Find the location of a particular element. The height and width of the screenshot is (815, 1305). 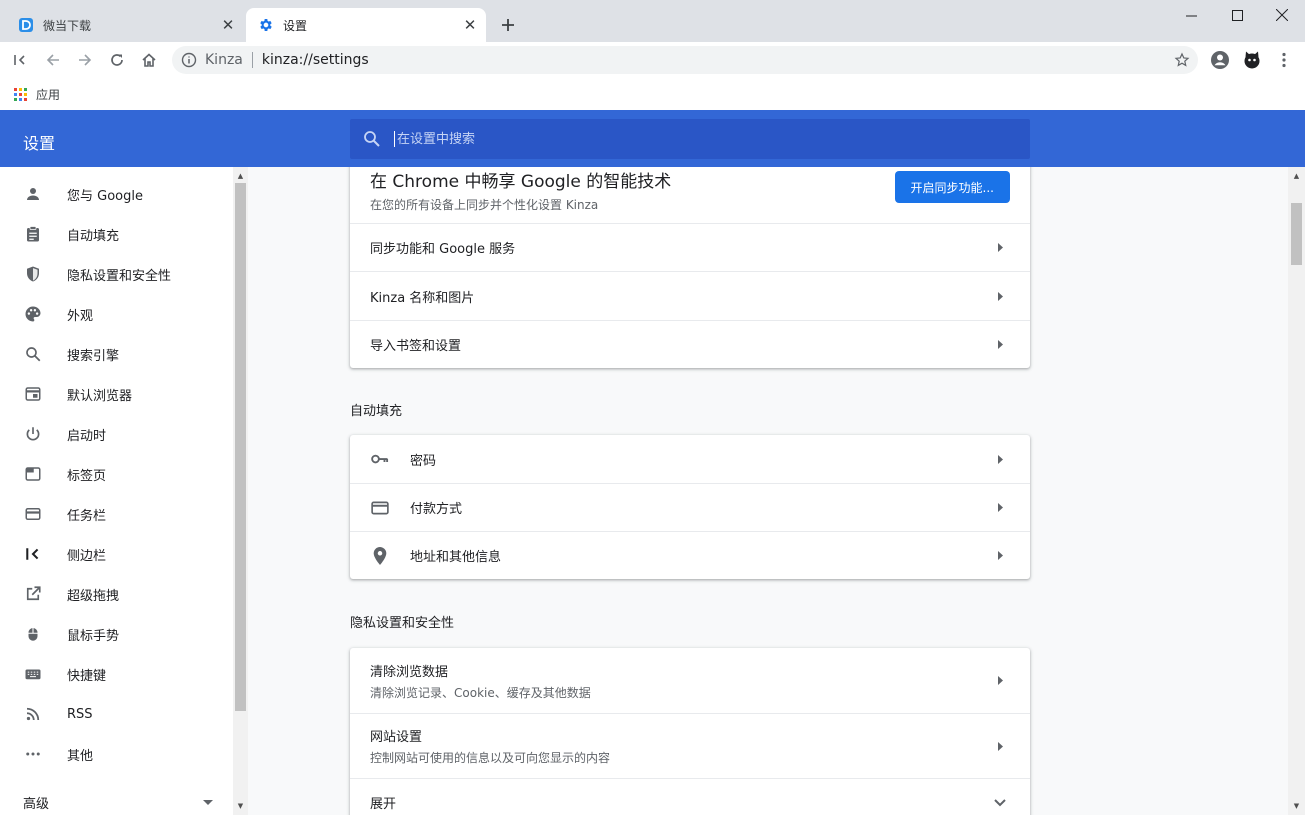

site-name: Kinza is located at coordinates (224, 60).